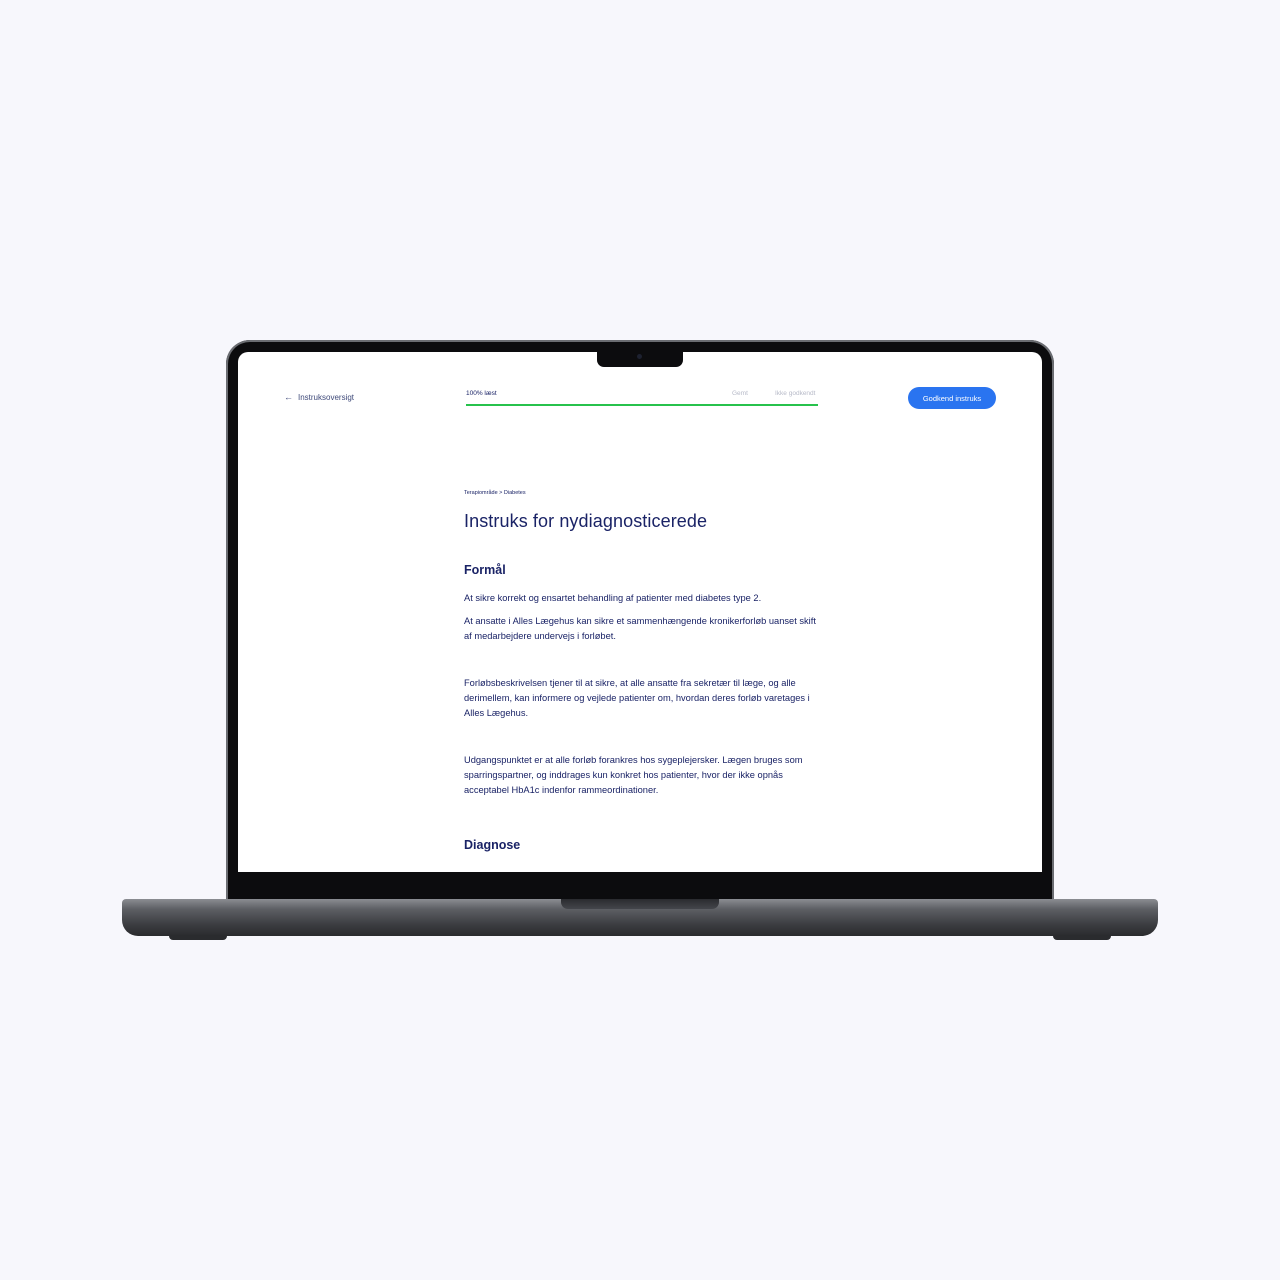 The height and width of the screenshot is (1280, 1280). I want to click on back-to-overview-link: ← Instruksoversigt, so click(319, 397).